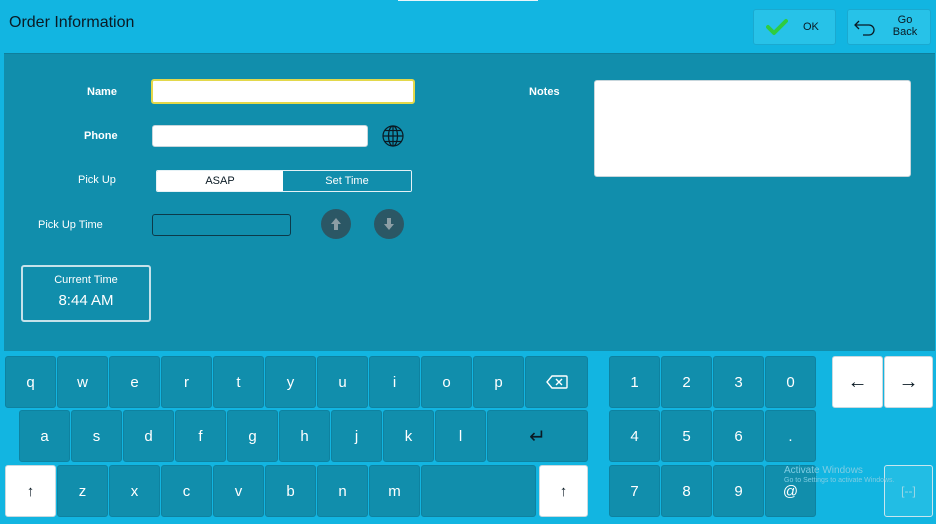 Image resolution: width=936 pixels, height=524 pixels. What do you see at coordinates (738, 436) in the screenshot?
I see `key-6: 6` at bounding box center [738, 436].